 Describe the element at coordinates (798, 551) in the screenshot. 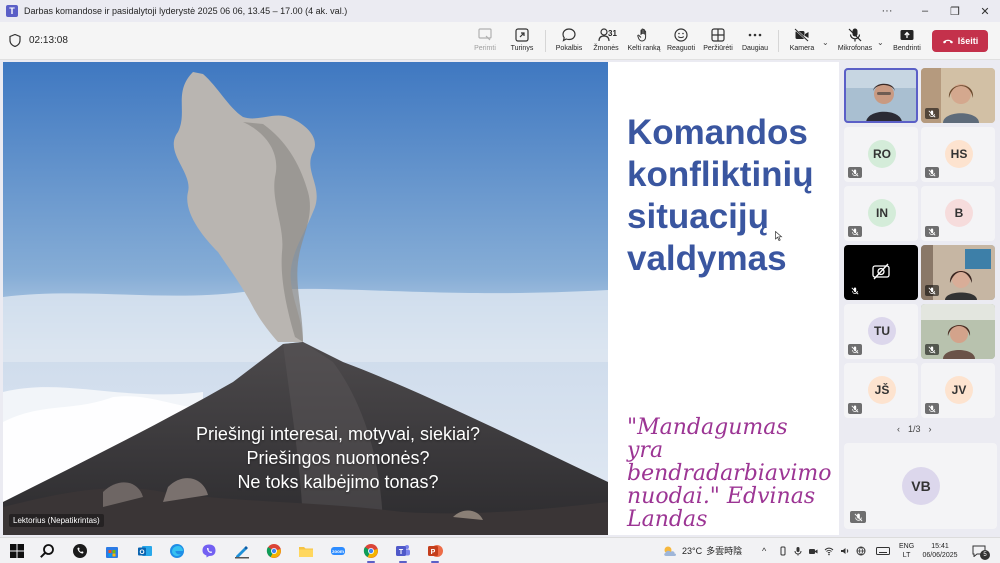

I see `tray-mic-icon` at that location.